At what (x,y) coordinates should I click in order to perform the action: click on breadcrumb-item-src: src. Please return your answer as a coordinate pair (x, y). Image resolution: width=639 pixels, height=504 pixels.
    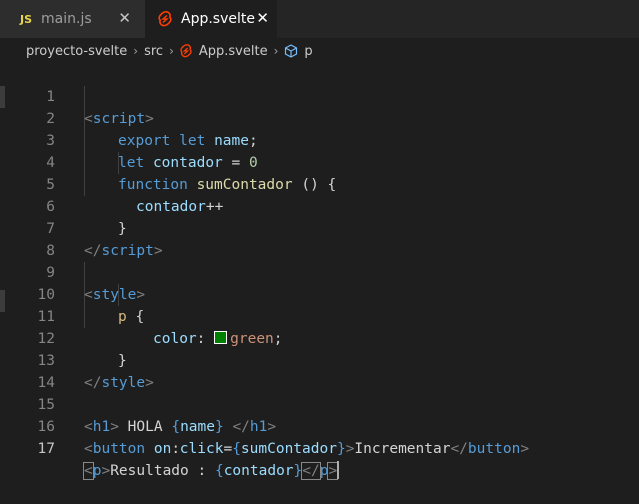
    Looking at the image, I should click on (153, 51).